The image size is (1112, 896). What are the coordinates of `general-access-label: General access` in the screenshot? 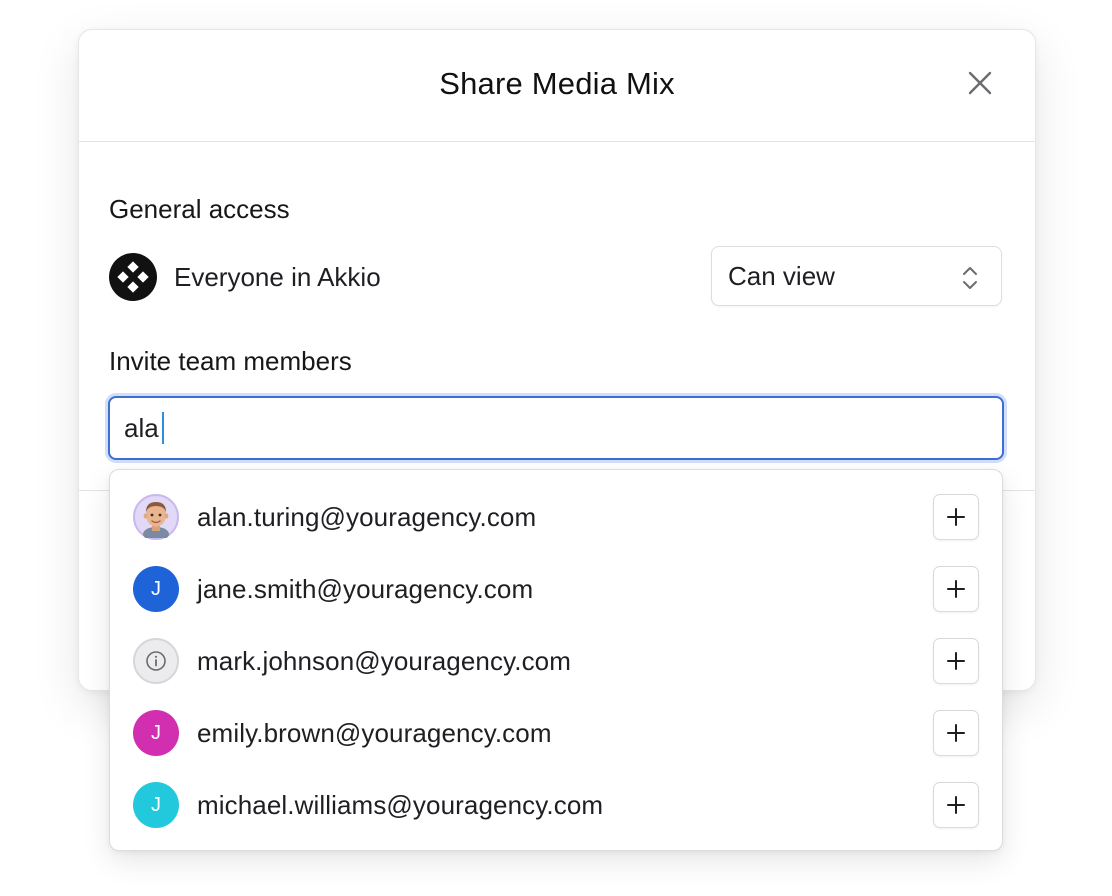 It's located at (199, 209).